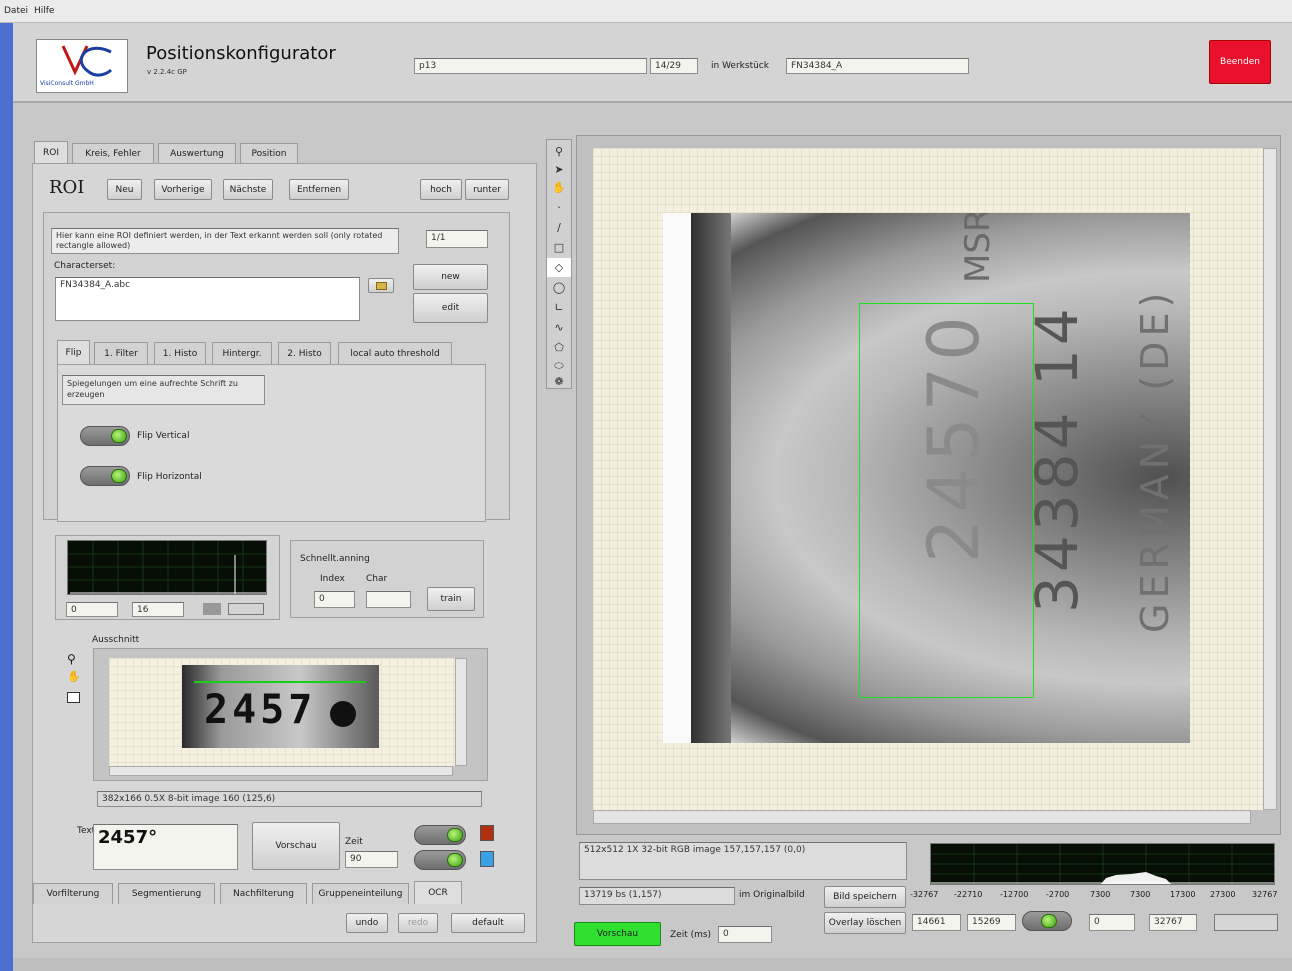 The width and height of the screenshot is (1292, 971). What do you see at coordinates (124, 189) in the screenshot?
I see `new-roi-button: Neu` at bounding box center [124, 189].